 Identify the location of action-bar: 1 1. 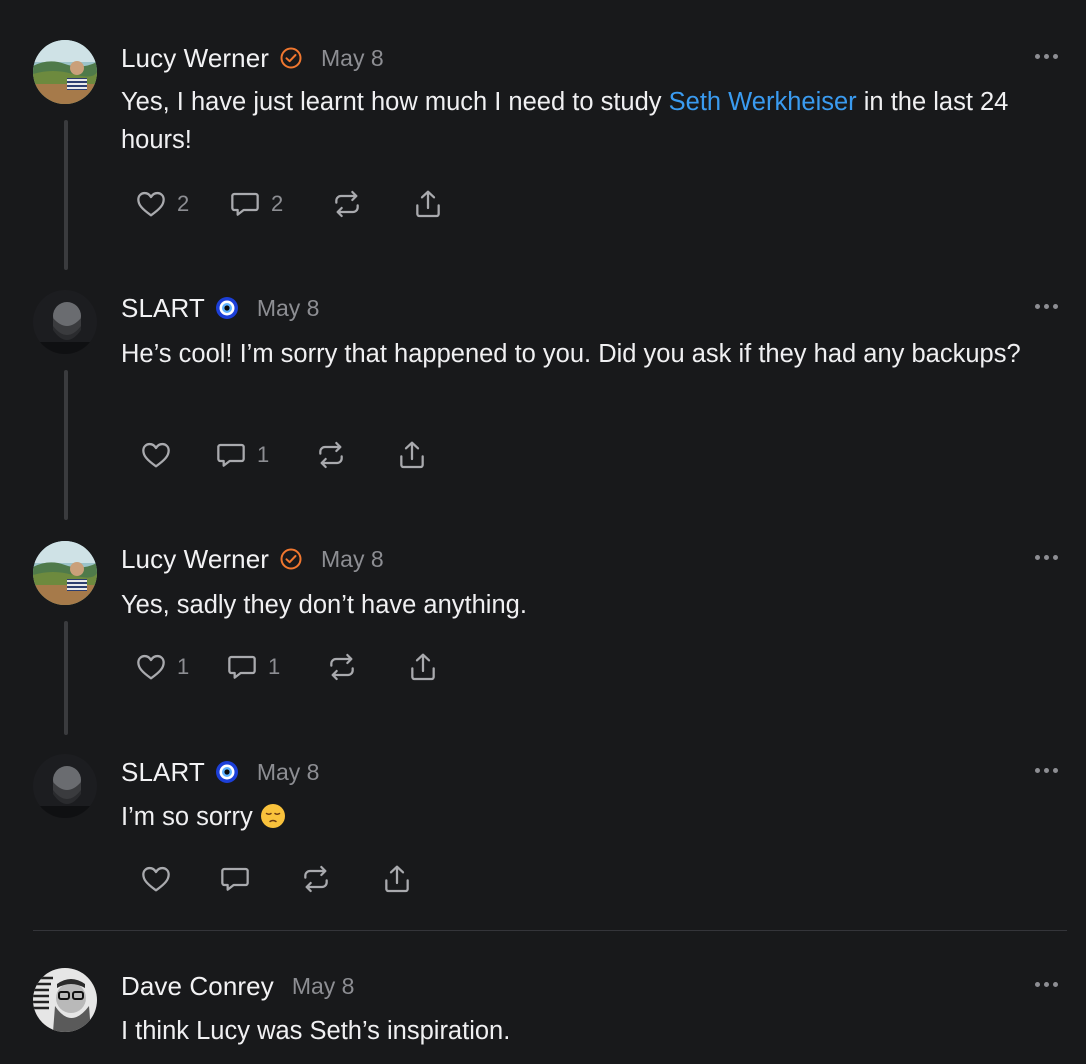
(350, 667).